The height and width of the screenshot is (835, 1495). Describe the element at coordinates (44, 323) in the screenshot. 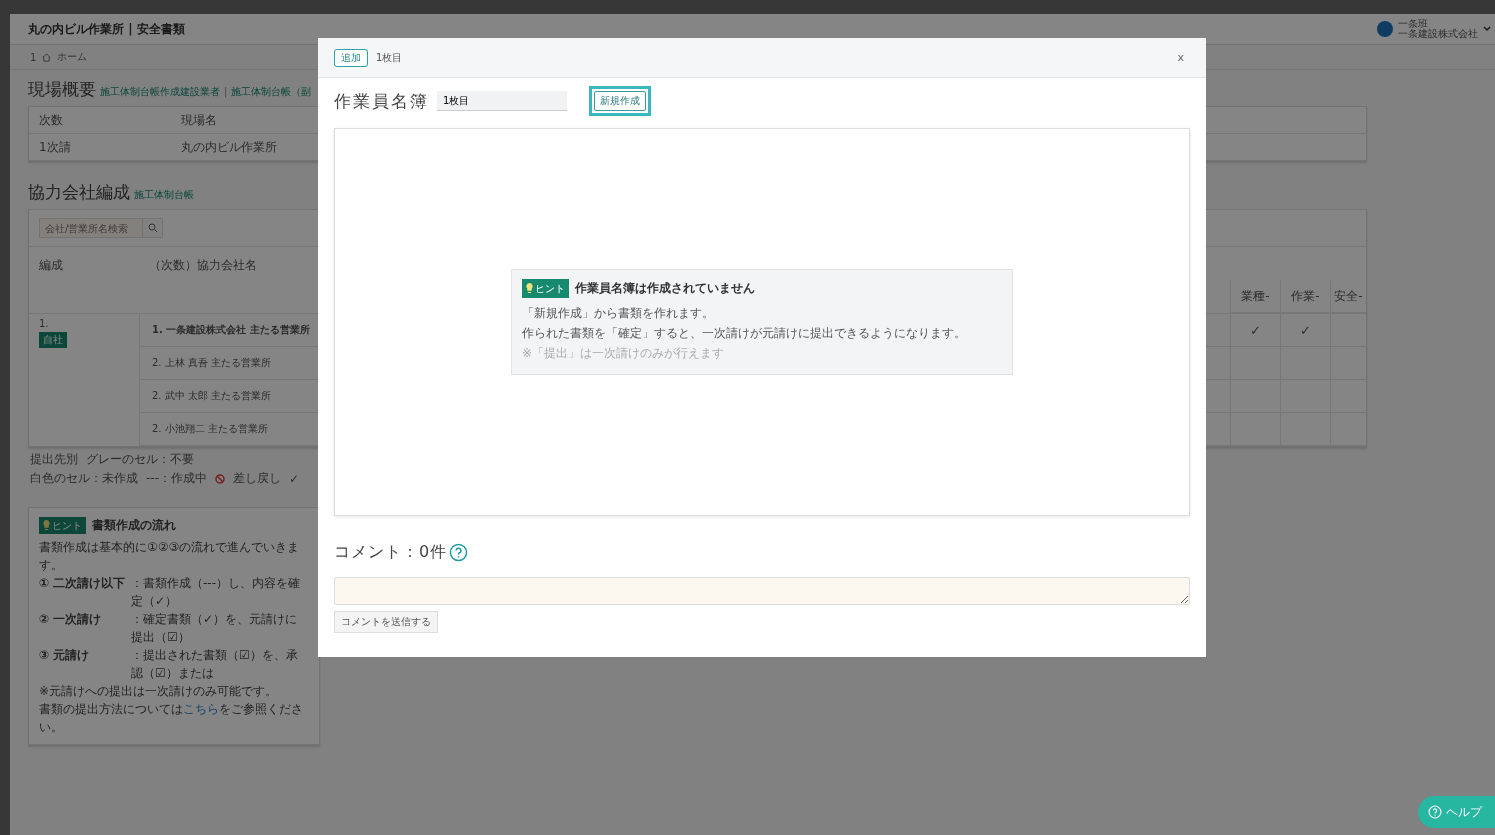

I see `group-number: 1.` at that location.